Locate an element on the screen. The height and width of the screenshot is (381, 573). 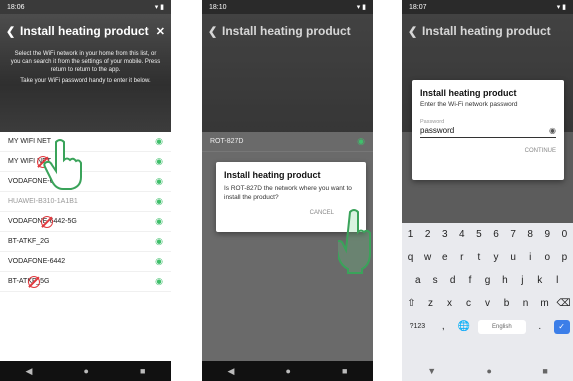
password-field: password ◉ is located at coordinates (488, 131).